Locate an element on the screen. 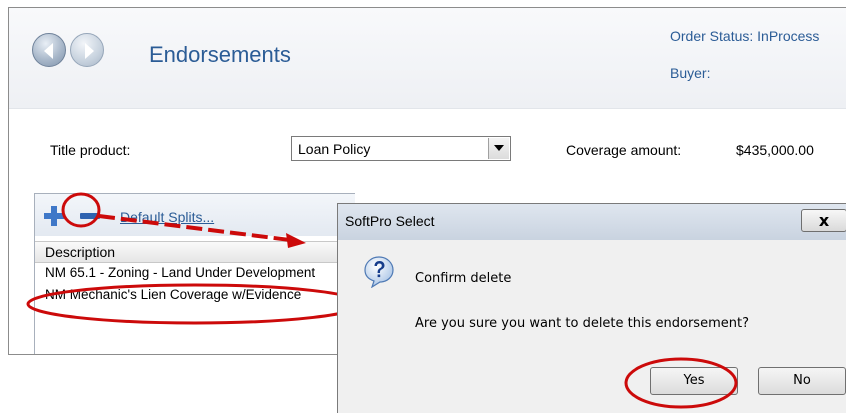 The width and height of the screenshot is (846, 413). close-button: x is located at coordinates (823, 220).